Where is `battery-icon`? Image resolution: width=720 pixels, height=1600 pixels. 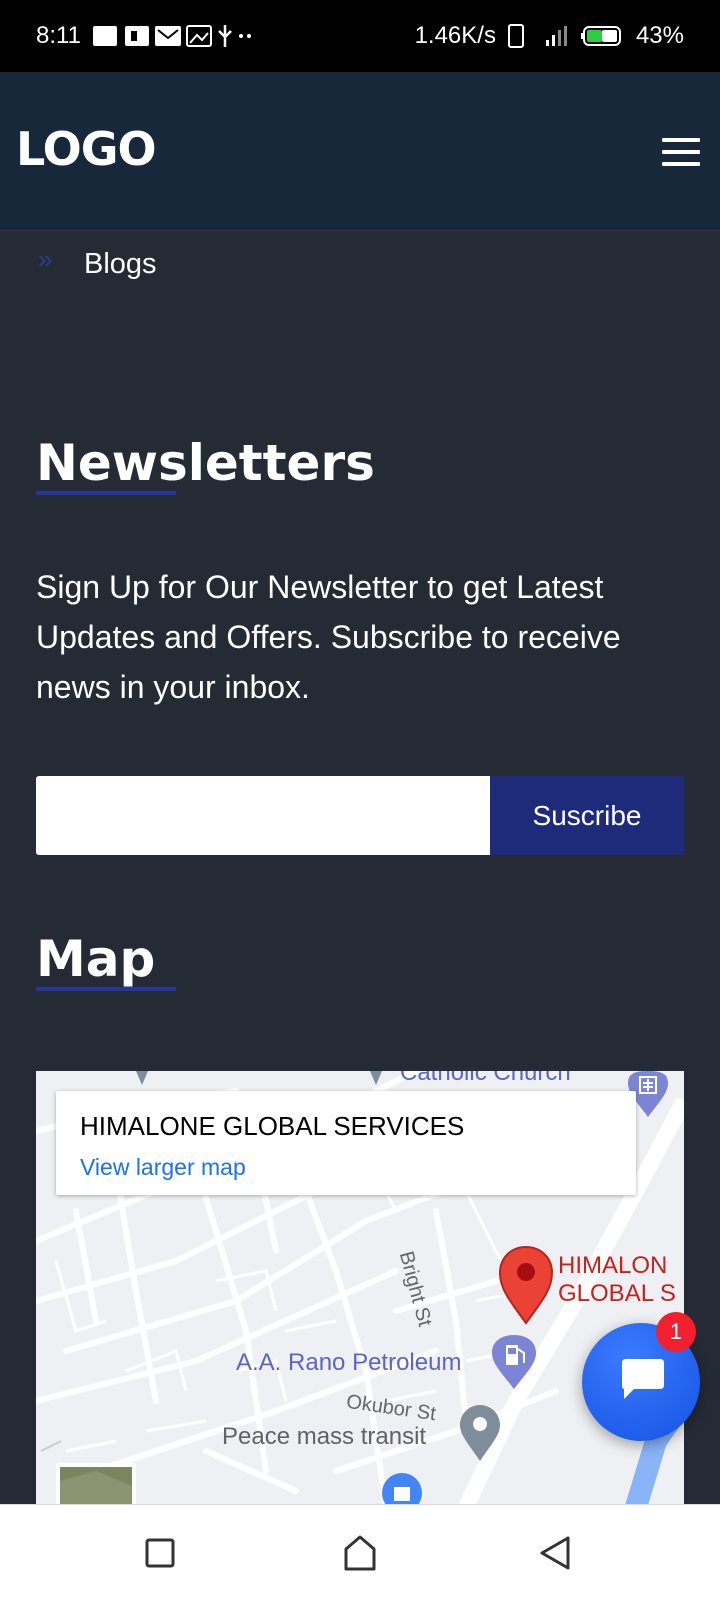 battery-icon is located at coordinates (602, 36).